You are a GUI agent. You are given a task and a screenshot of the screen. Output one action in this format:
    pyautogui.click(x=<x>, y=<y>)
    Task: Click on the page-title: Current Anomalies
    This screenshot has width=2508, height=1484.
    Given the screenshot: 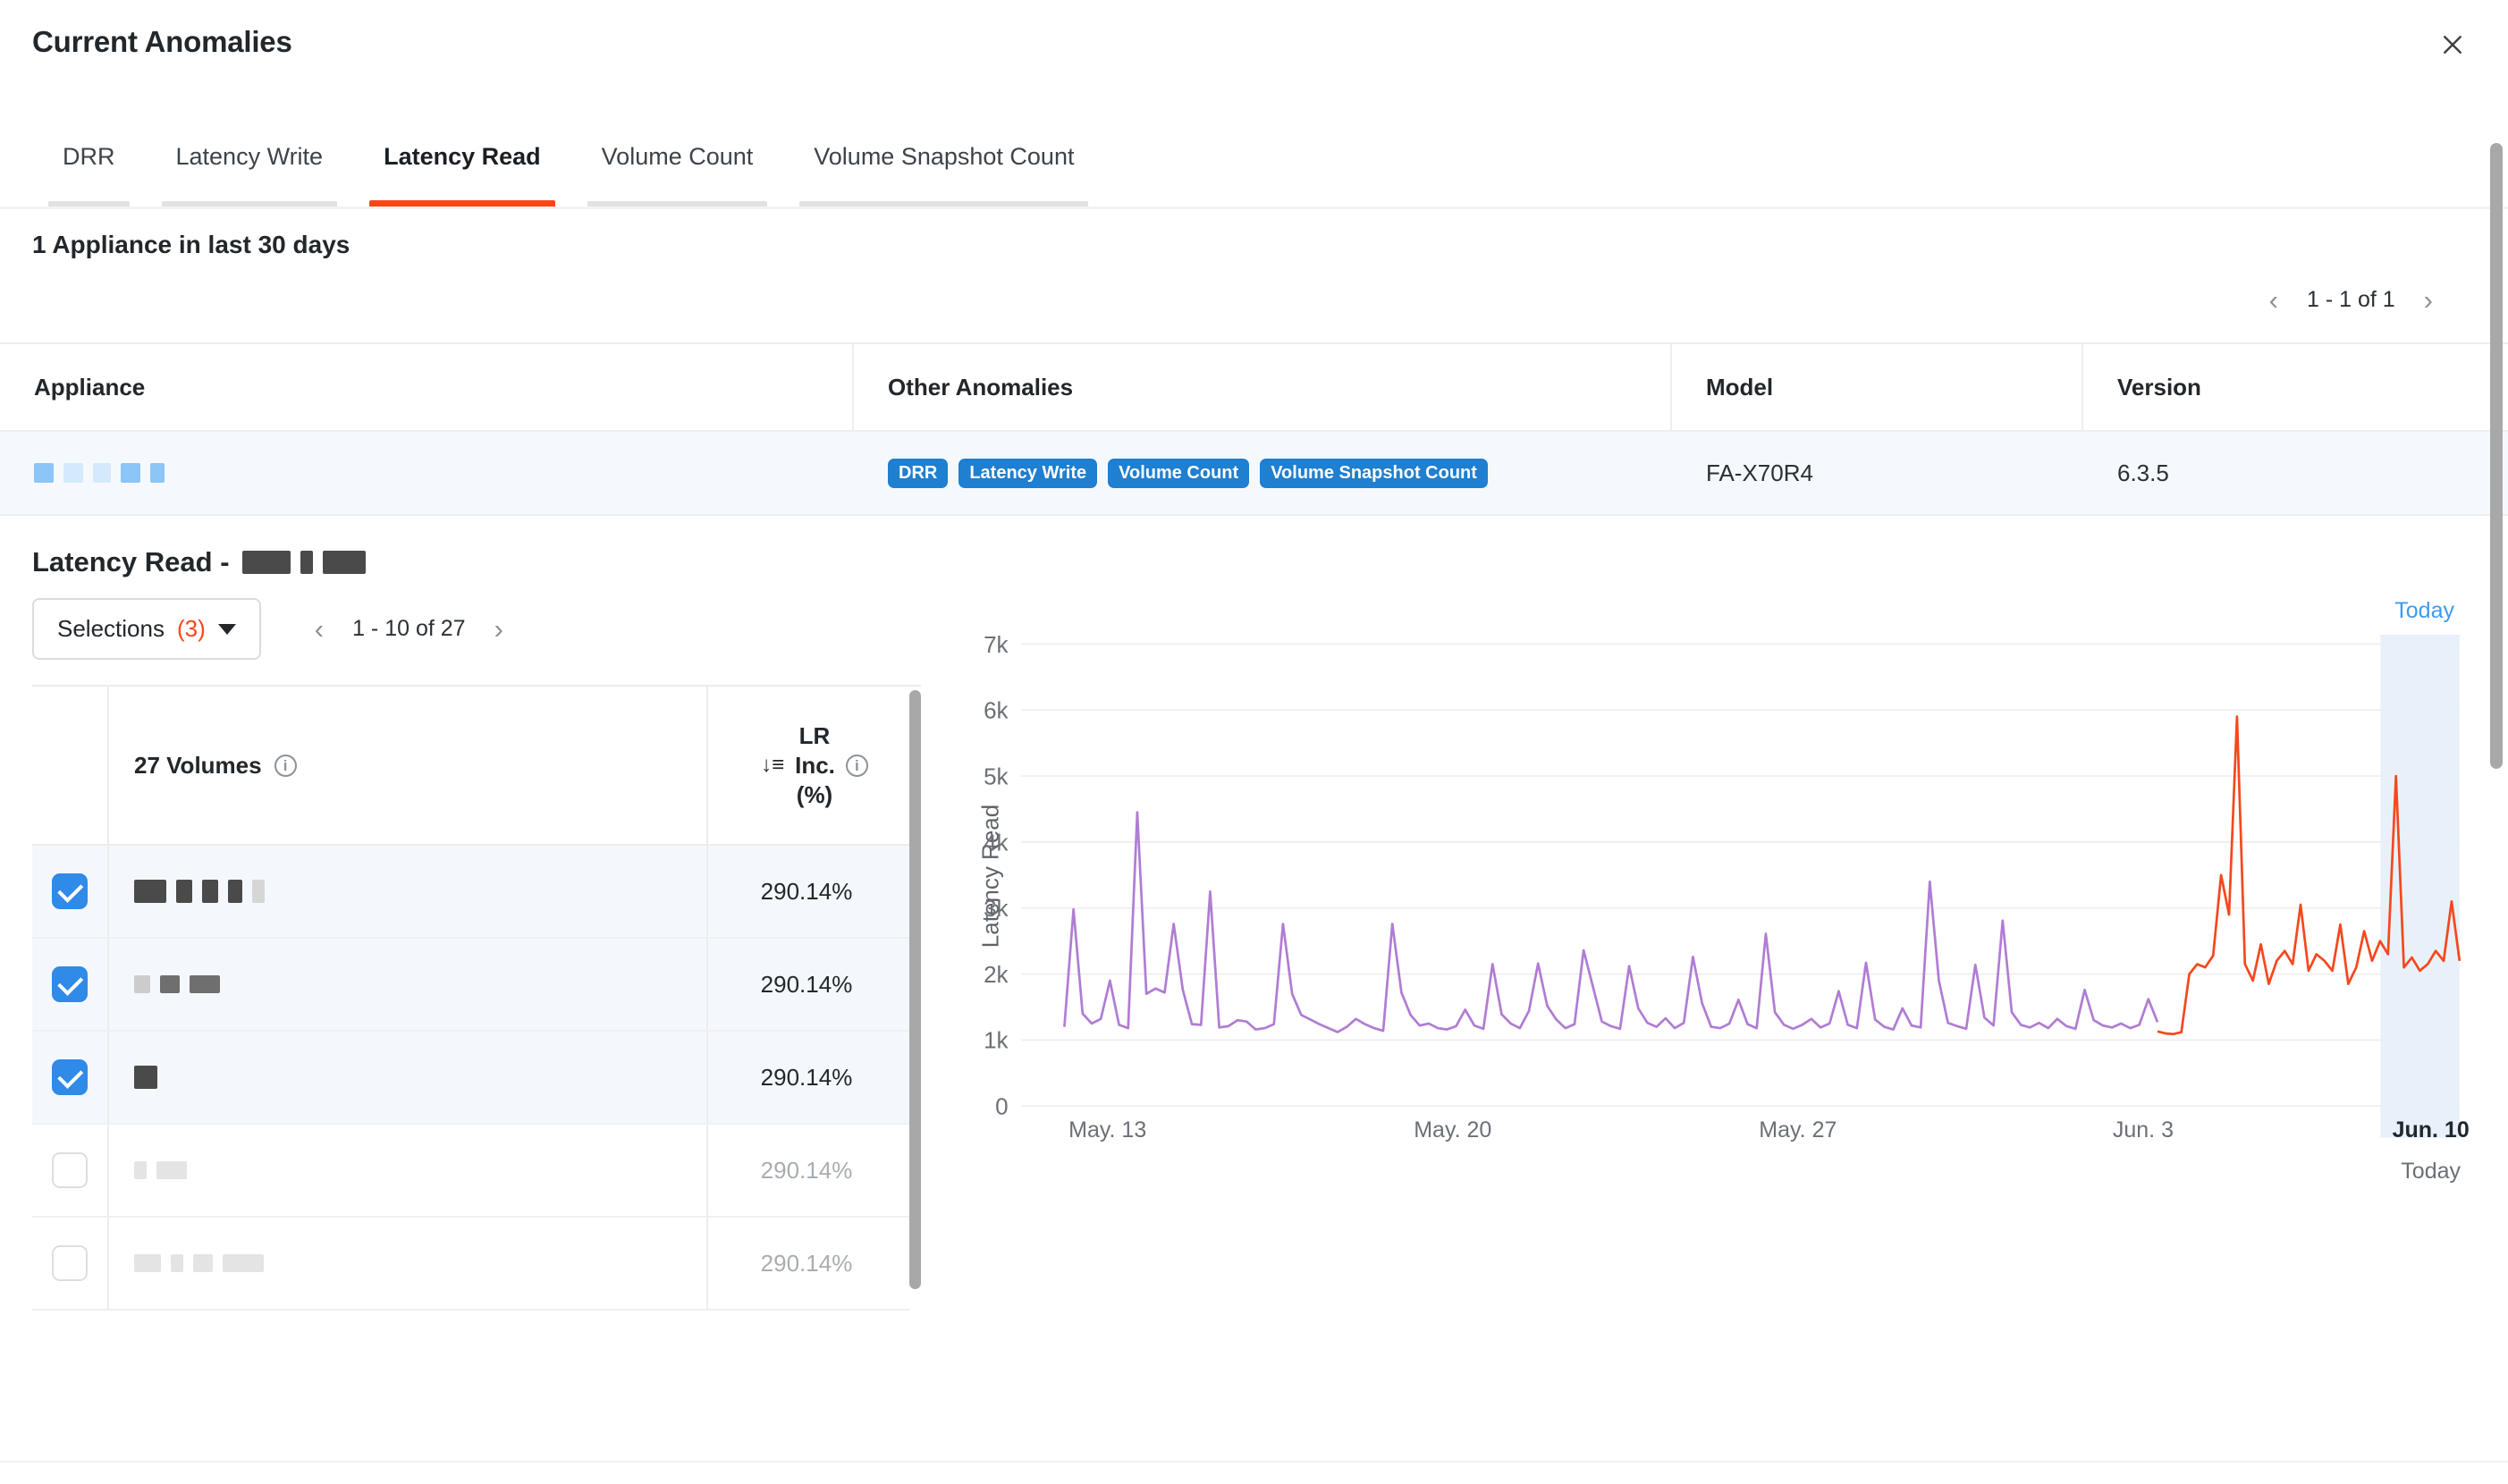 What is the action you would take?
    pyautogui.click(x=162, y=41)
    